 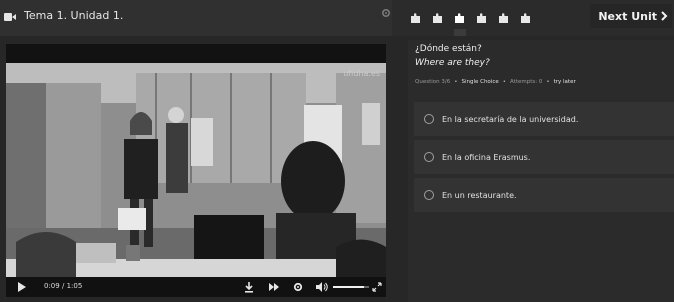 I want to click on lesson-header: Tema 1. Unidad 1., so click(x=196, y=18).